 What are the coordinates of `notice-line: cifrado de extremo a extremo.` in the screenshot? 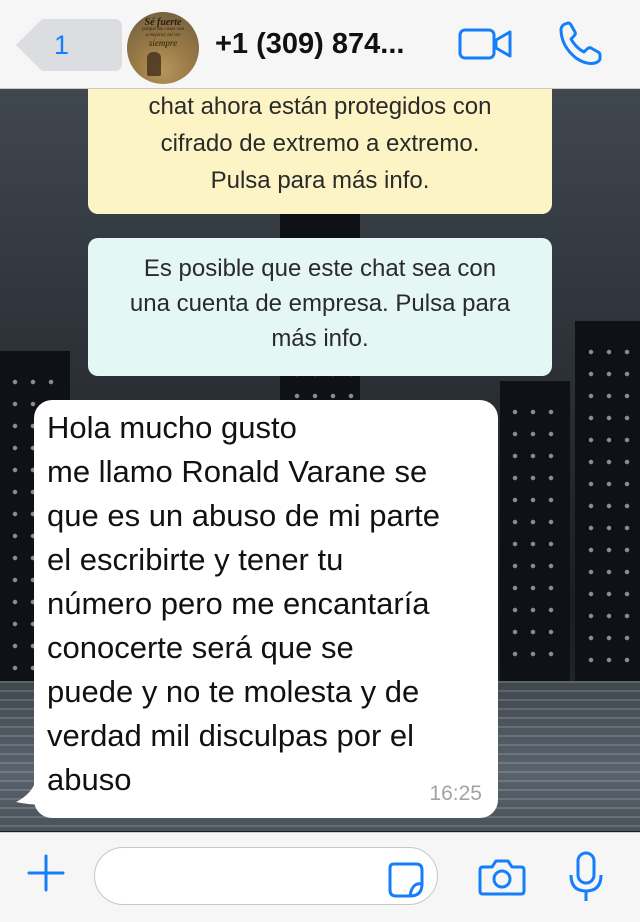 It's located at (320, 143).